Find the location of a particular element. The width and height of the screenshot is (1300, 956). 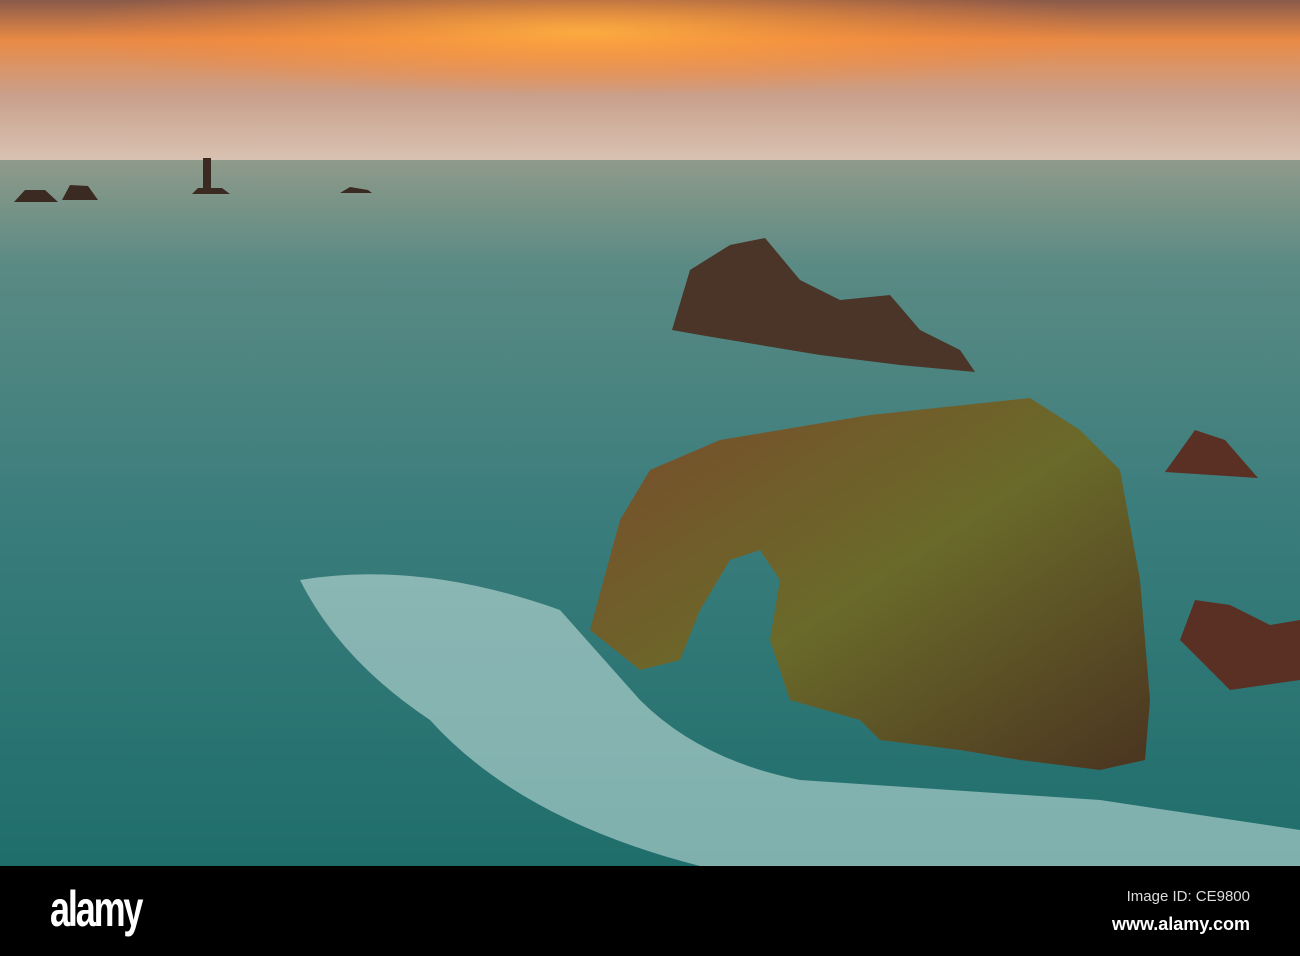

watermark-bar: alamy Image ID: CE9800 www.alamy.com is located at coordinates (650, 911).